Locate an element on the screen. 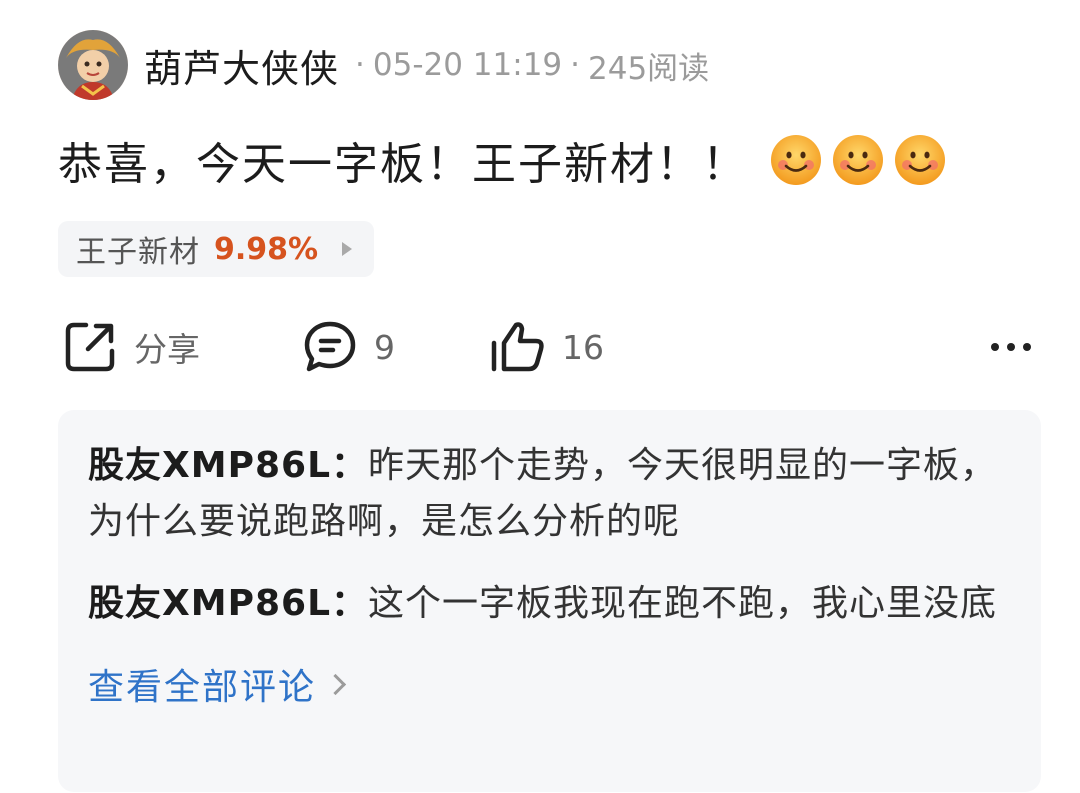 This screenshot has height=793, width=1080. comment-count: 9 is located at coordinates (384, 347).